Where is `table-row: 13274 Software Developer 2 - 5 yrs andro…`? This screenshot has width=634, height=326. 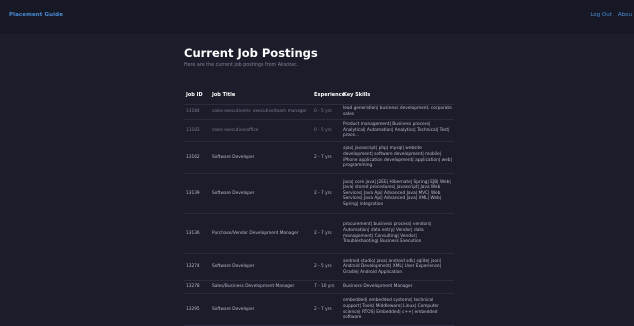 table-row: 13274 Software Developer 2 - 5 yrs andro… is located at coordinates (319, 267).